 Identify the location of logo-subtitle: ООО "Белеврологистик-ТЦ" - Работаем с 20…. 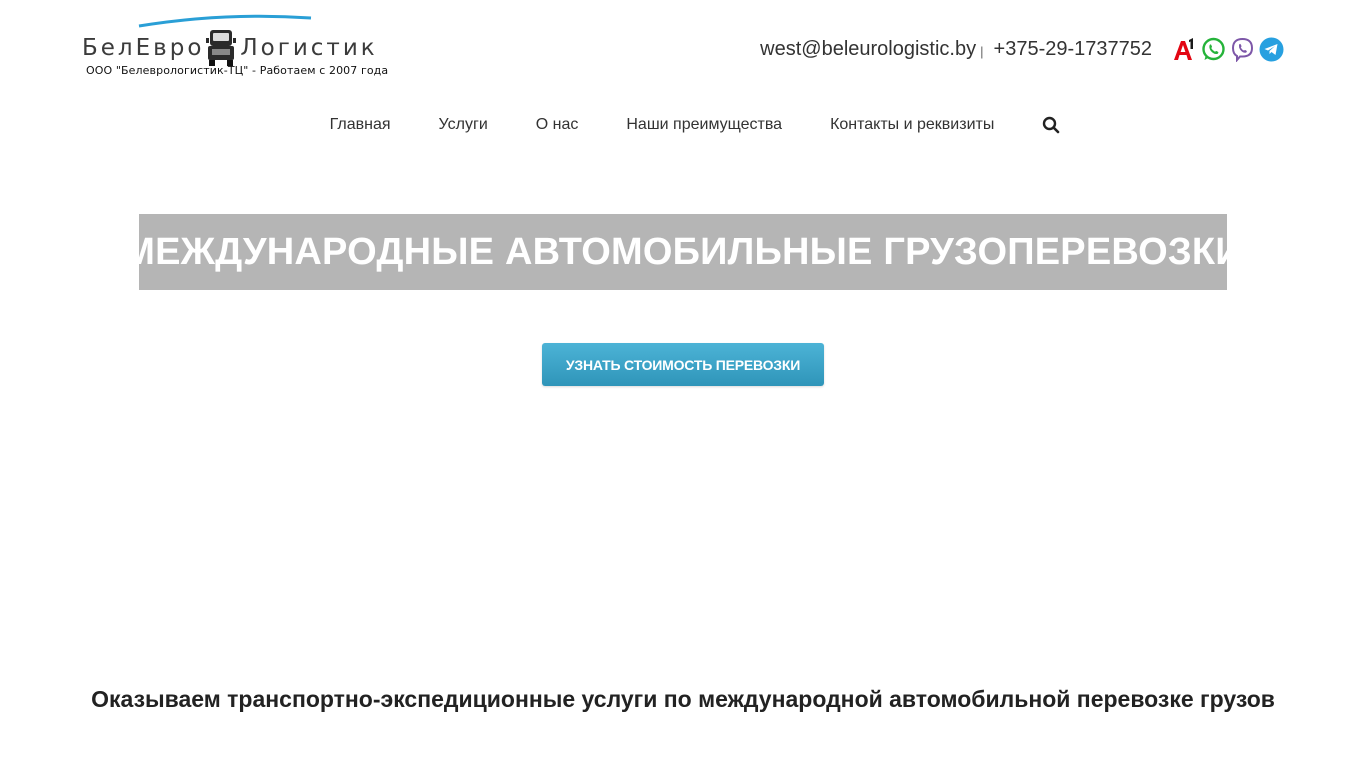
(237, 70).